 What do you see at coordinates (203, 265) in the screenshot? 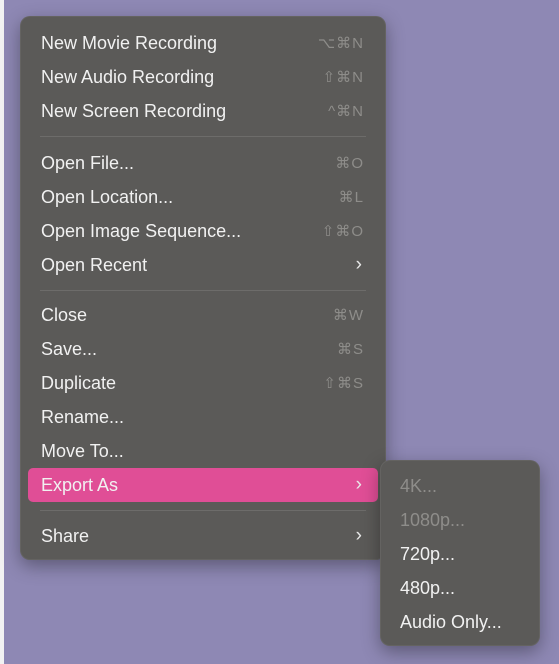
I see `menu-item-open-recent: Open Recent ›` at bounding box center [203, 265].